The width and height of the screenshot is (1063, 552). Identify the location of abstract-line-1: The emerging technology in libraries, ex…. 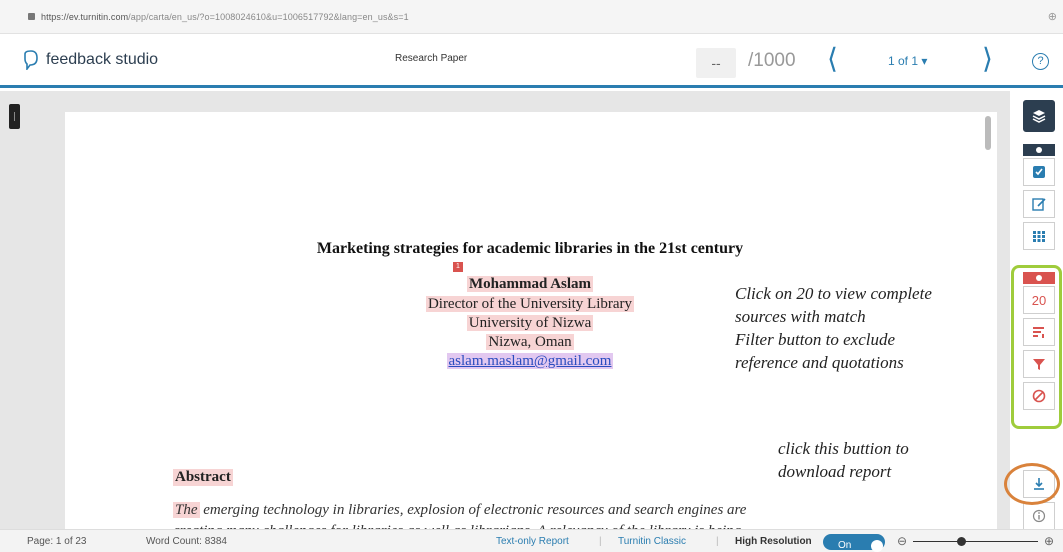
(460, 510).